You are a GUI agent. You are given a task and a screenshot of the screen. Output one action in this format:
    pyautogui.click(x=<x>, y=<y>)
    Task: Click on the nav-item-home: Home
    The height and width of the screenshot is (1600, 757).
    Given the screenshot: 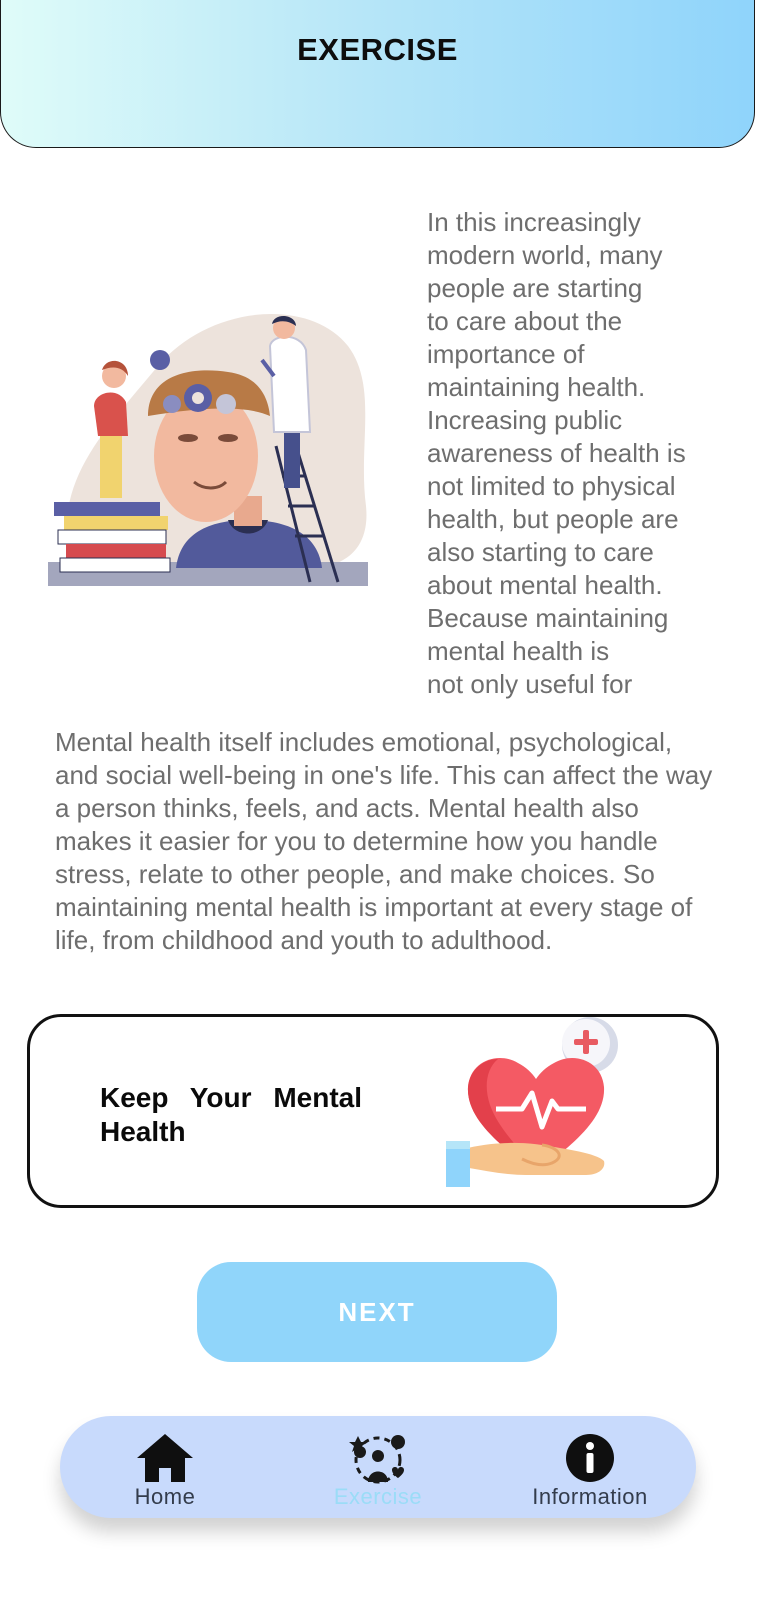 What is the action you would take?
    pyautogui.click(x=165, y=1467)
    